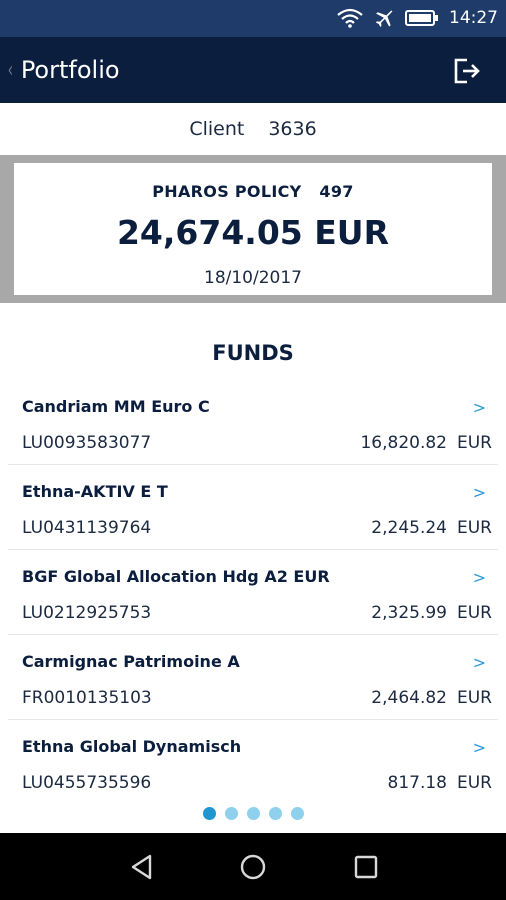 Image resolution: width=506 pixels, height=900 pixels. What do you see at coordinates (253, 278) in the screenshot?
I see `policy-date: 18/10/2017` at bounding box center [253, 278].